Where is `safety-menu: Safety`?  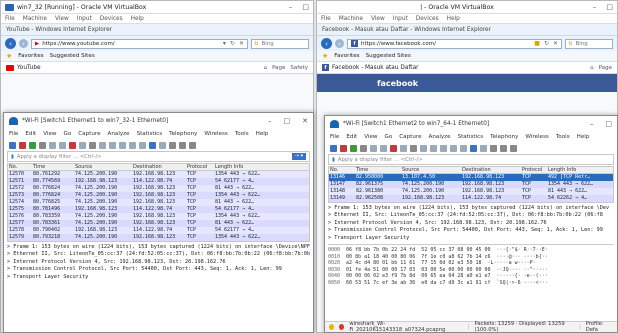 safety-menu: Safety is located at coordinates (299, 68).